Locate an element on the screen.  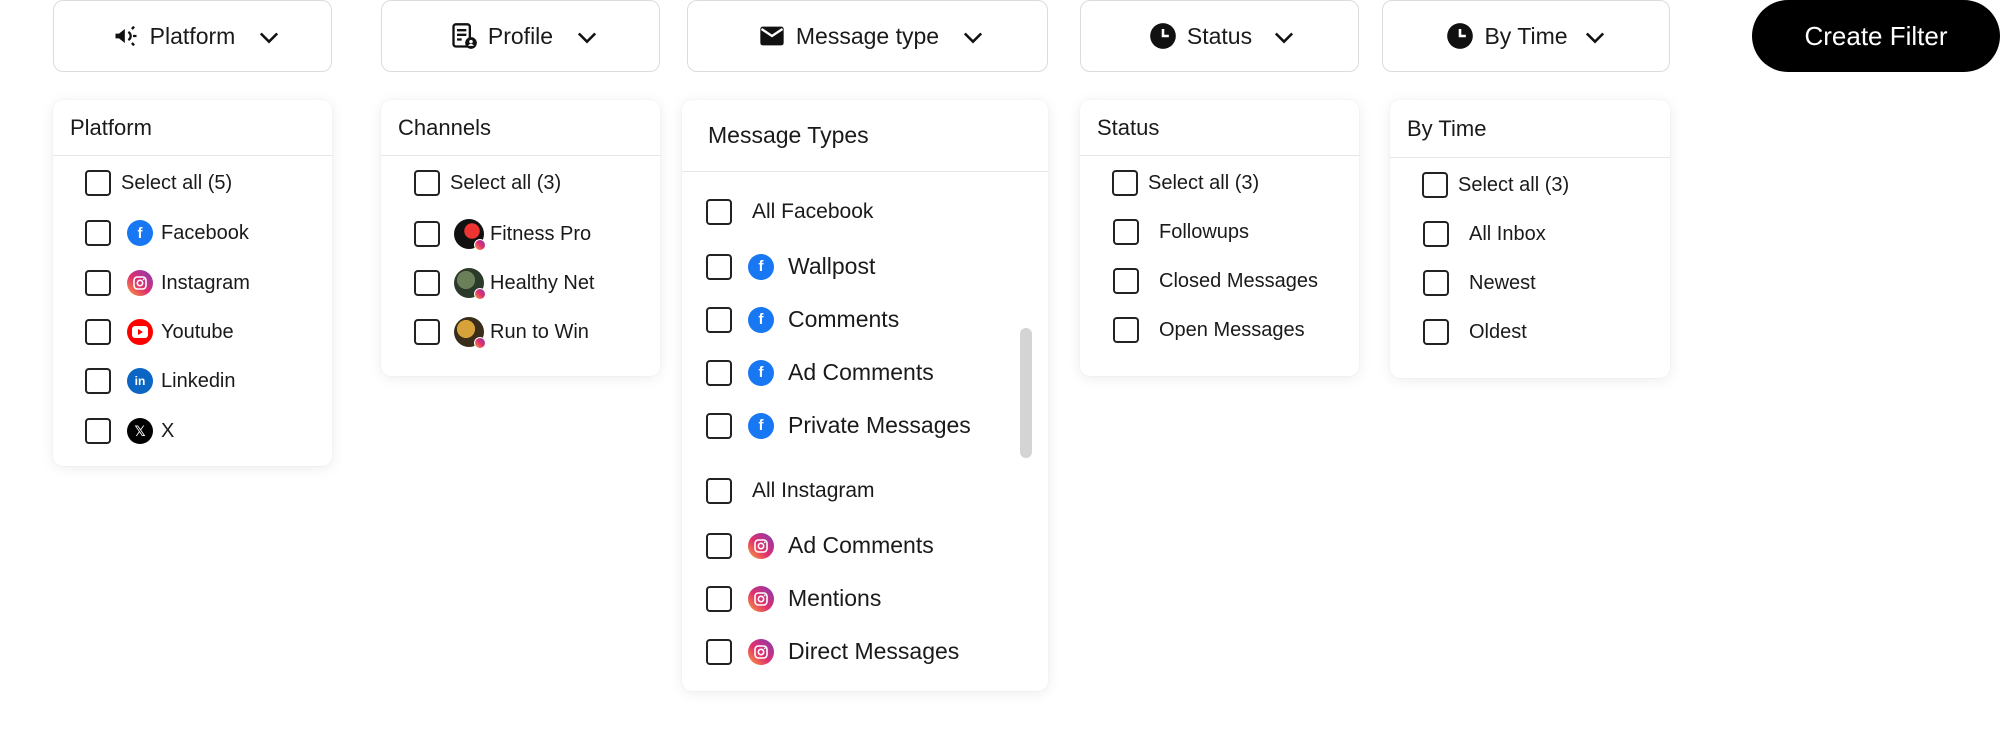
message-types-scrollbar is located at coordinates (1026, 393).